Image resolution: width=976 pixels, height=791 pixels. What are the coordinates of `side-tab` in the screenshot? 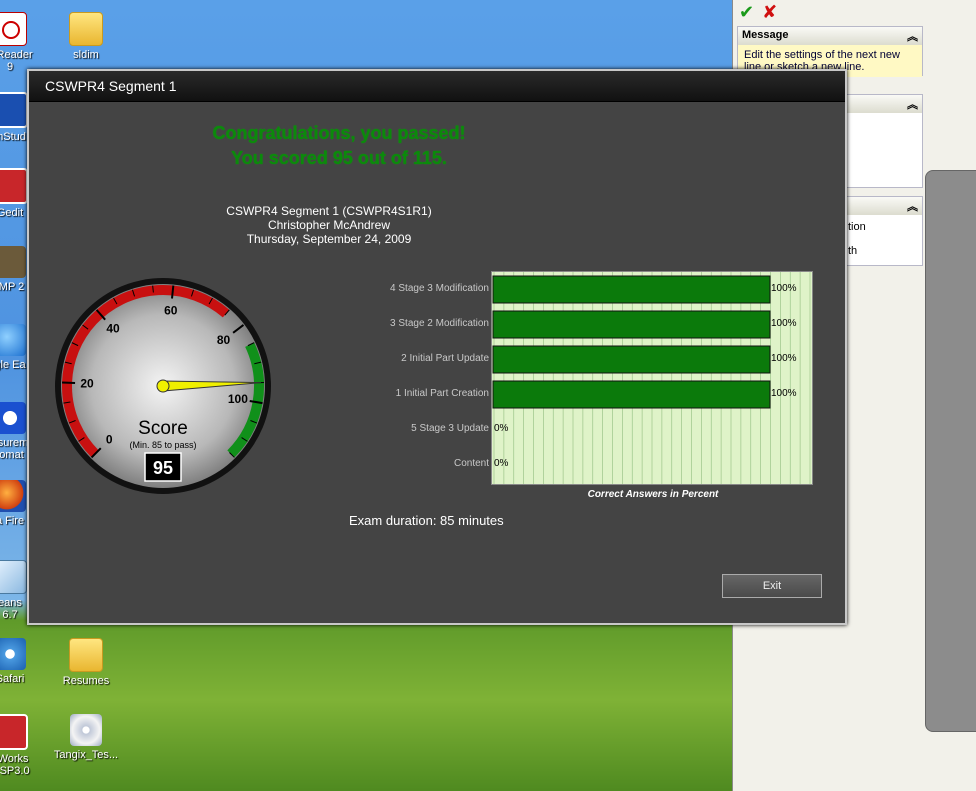 It's located at (950, 451).